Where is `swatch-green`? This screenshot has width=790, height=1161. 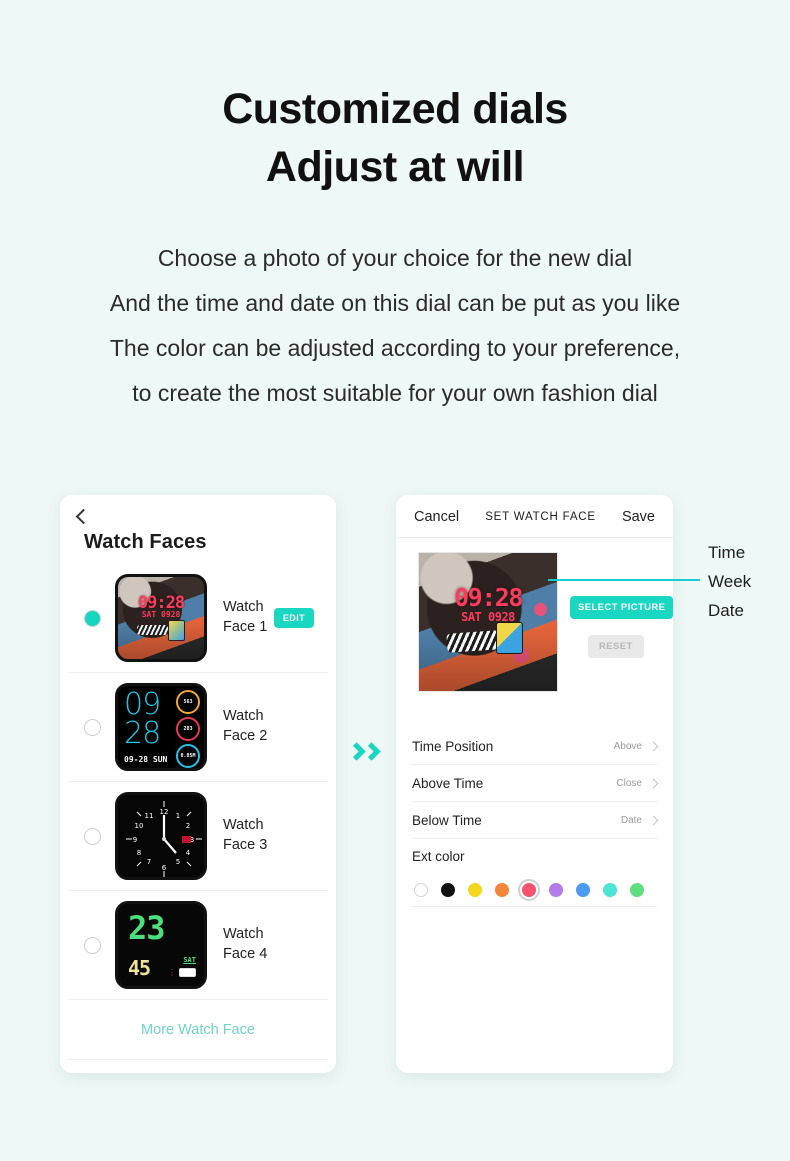 swatch-green is located at coordinates (637, 889).